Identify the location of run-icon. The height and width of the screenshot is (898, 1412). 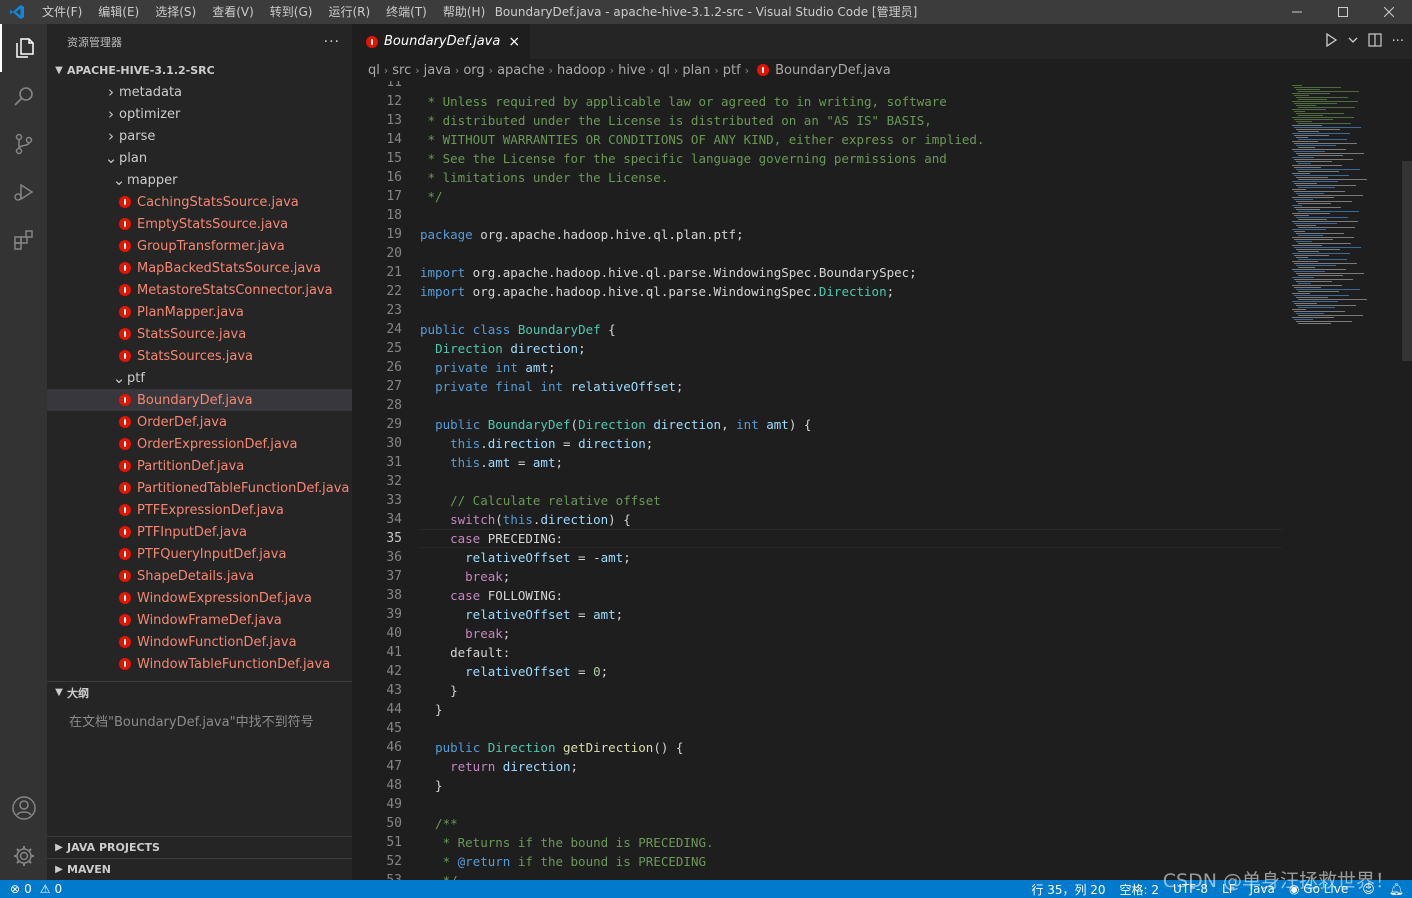
(1331, 41).